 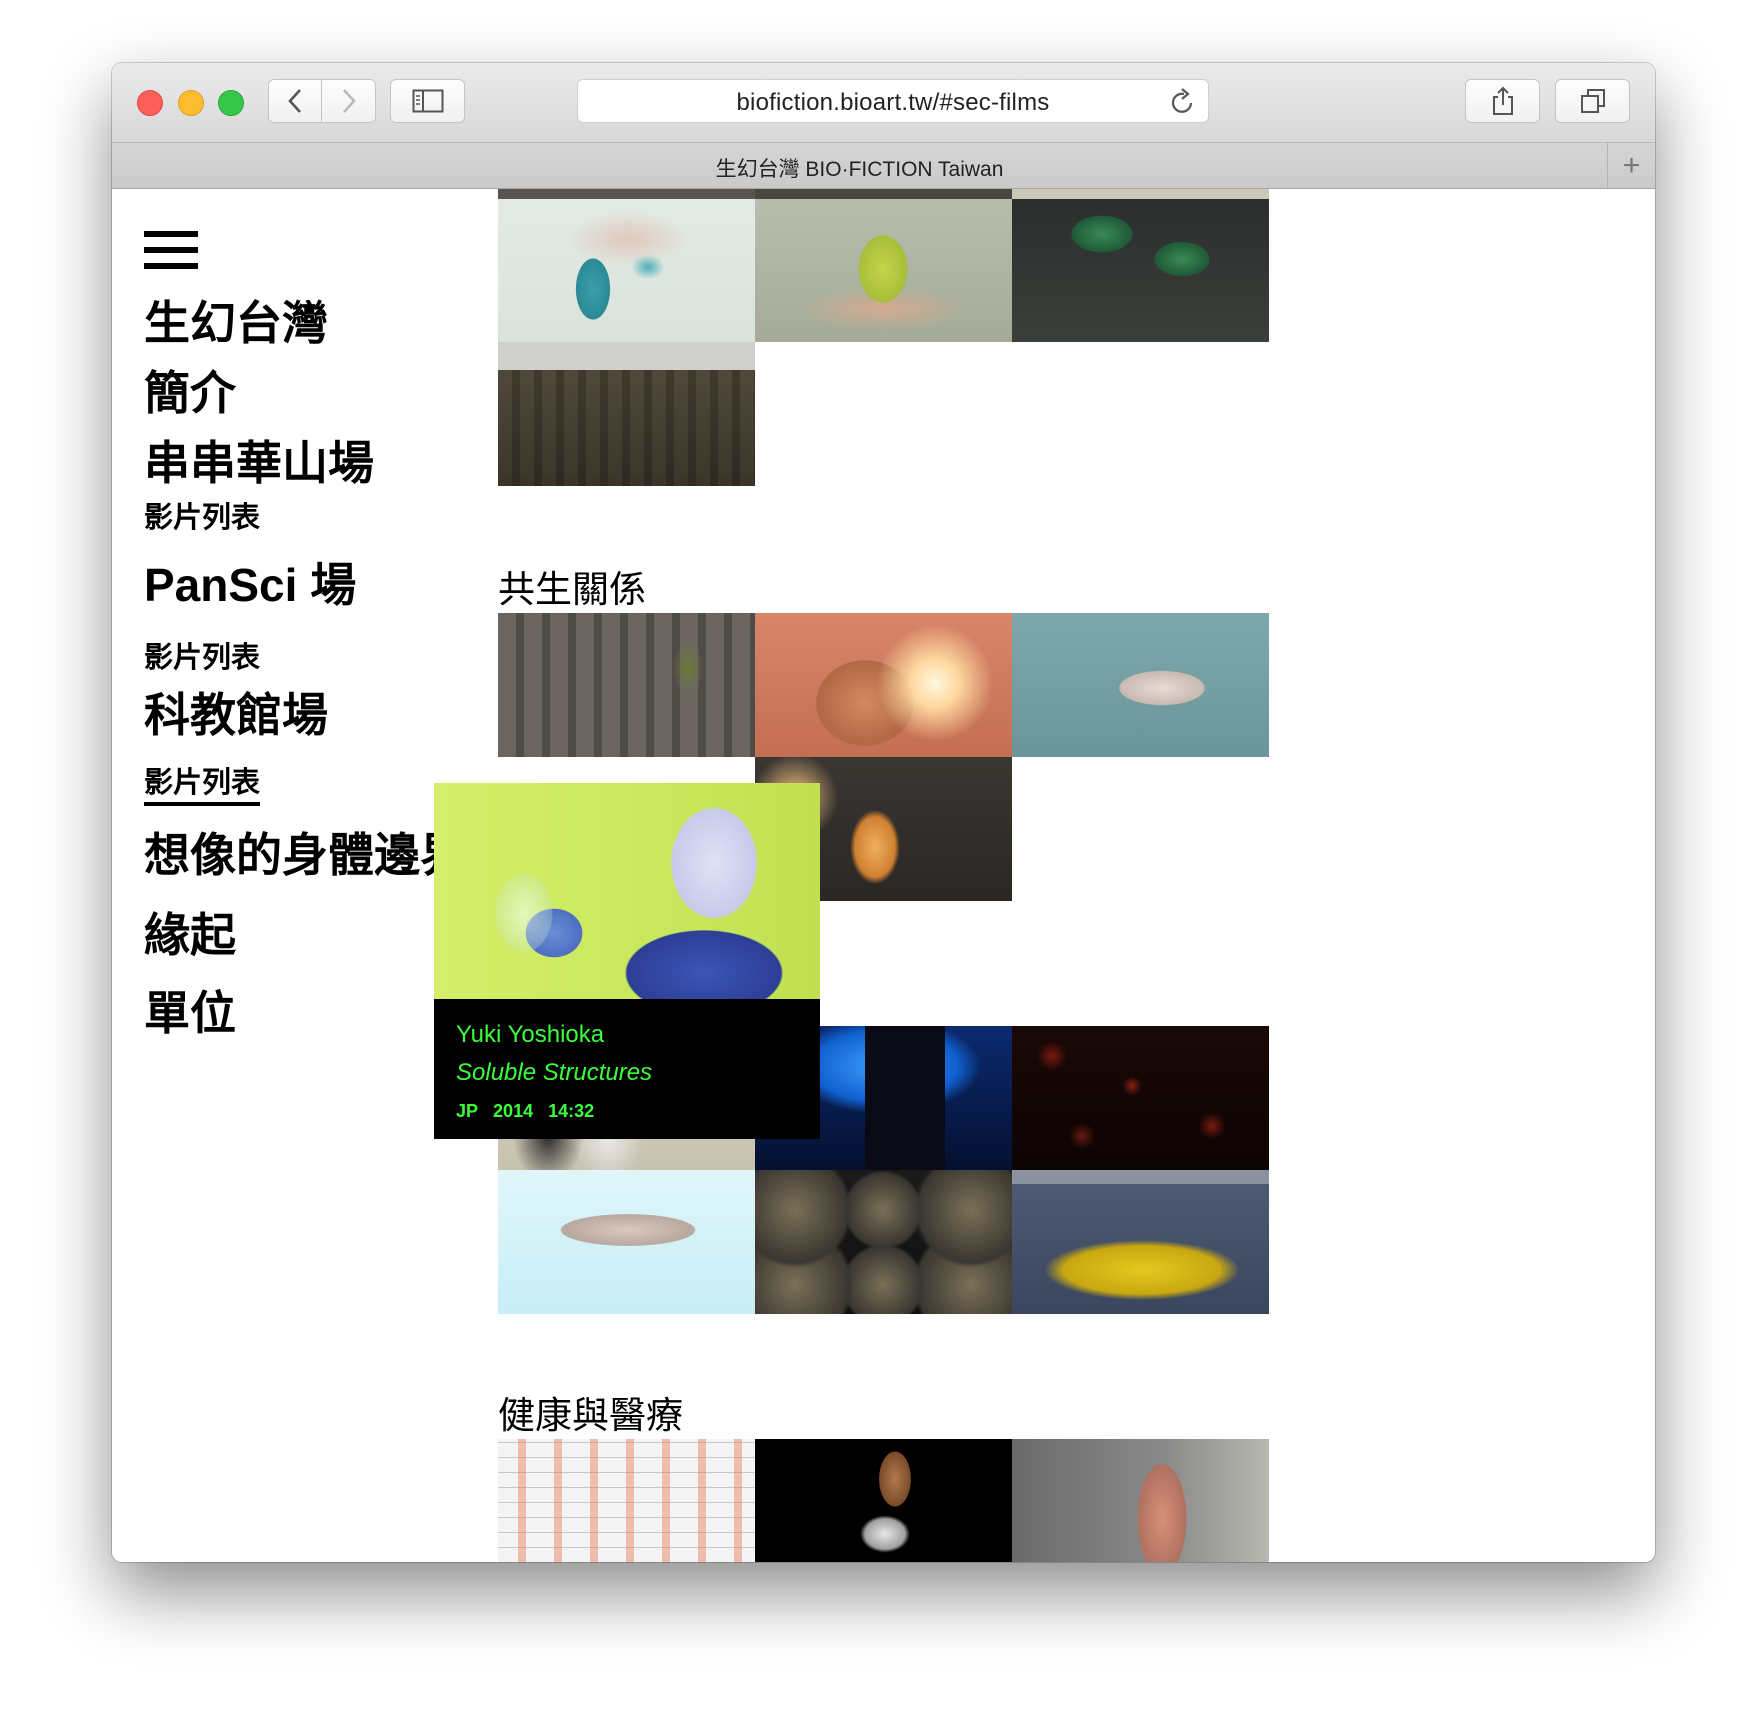 I want to click on reload-icon, so click(x=1183, y=104).